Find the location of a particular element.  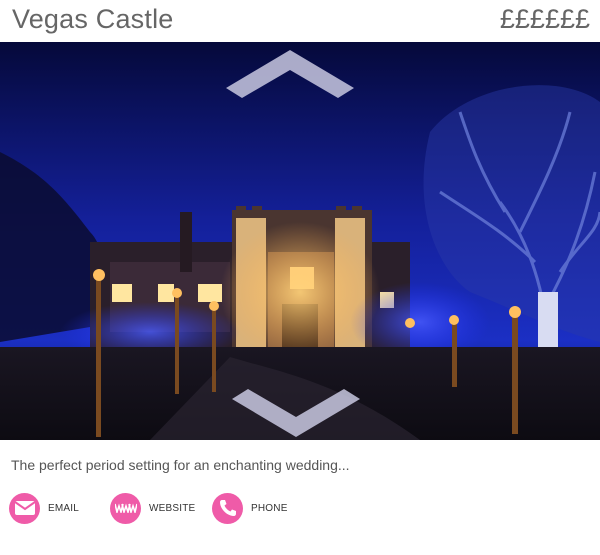

email-button: EMAIL is located at coordinates (44, 508).